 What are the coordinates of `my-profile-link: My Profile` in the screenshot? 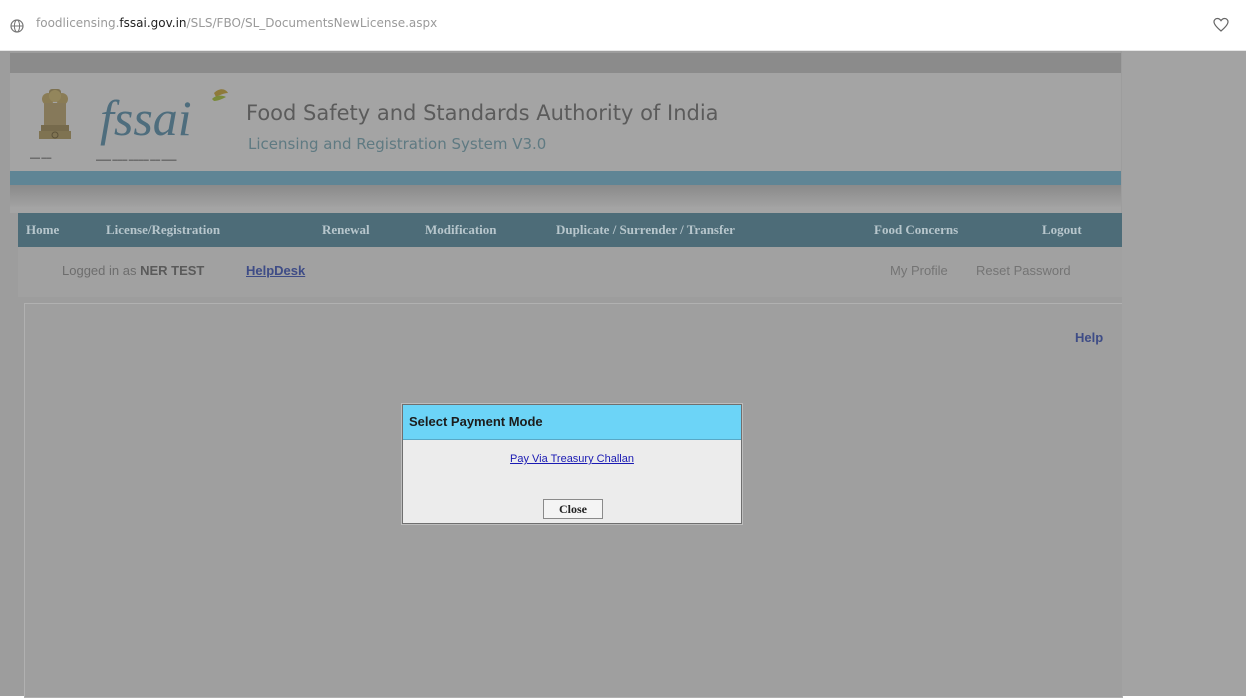 It's located at (919, 270).